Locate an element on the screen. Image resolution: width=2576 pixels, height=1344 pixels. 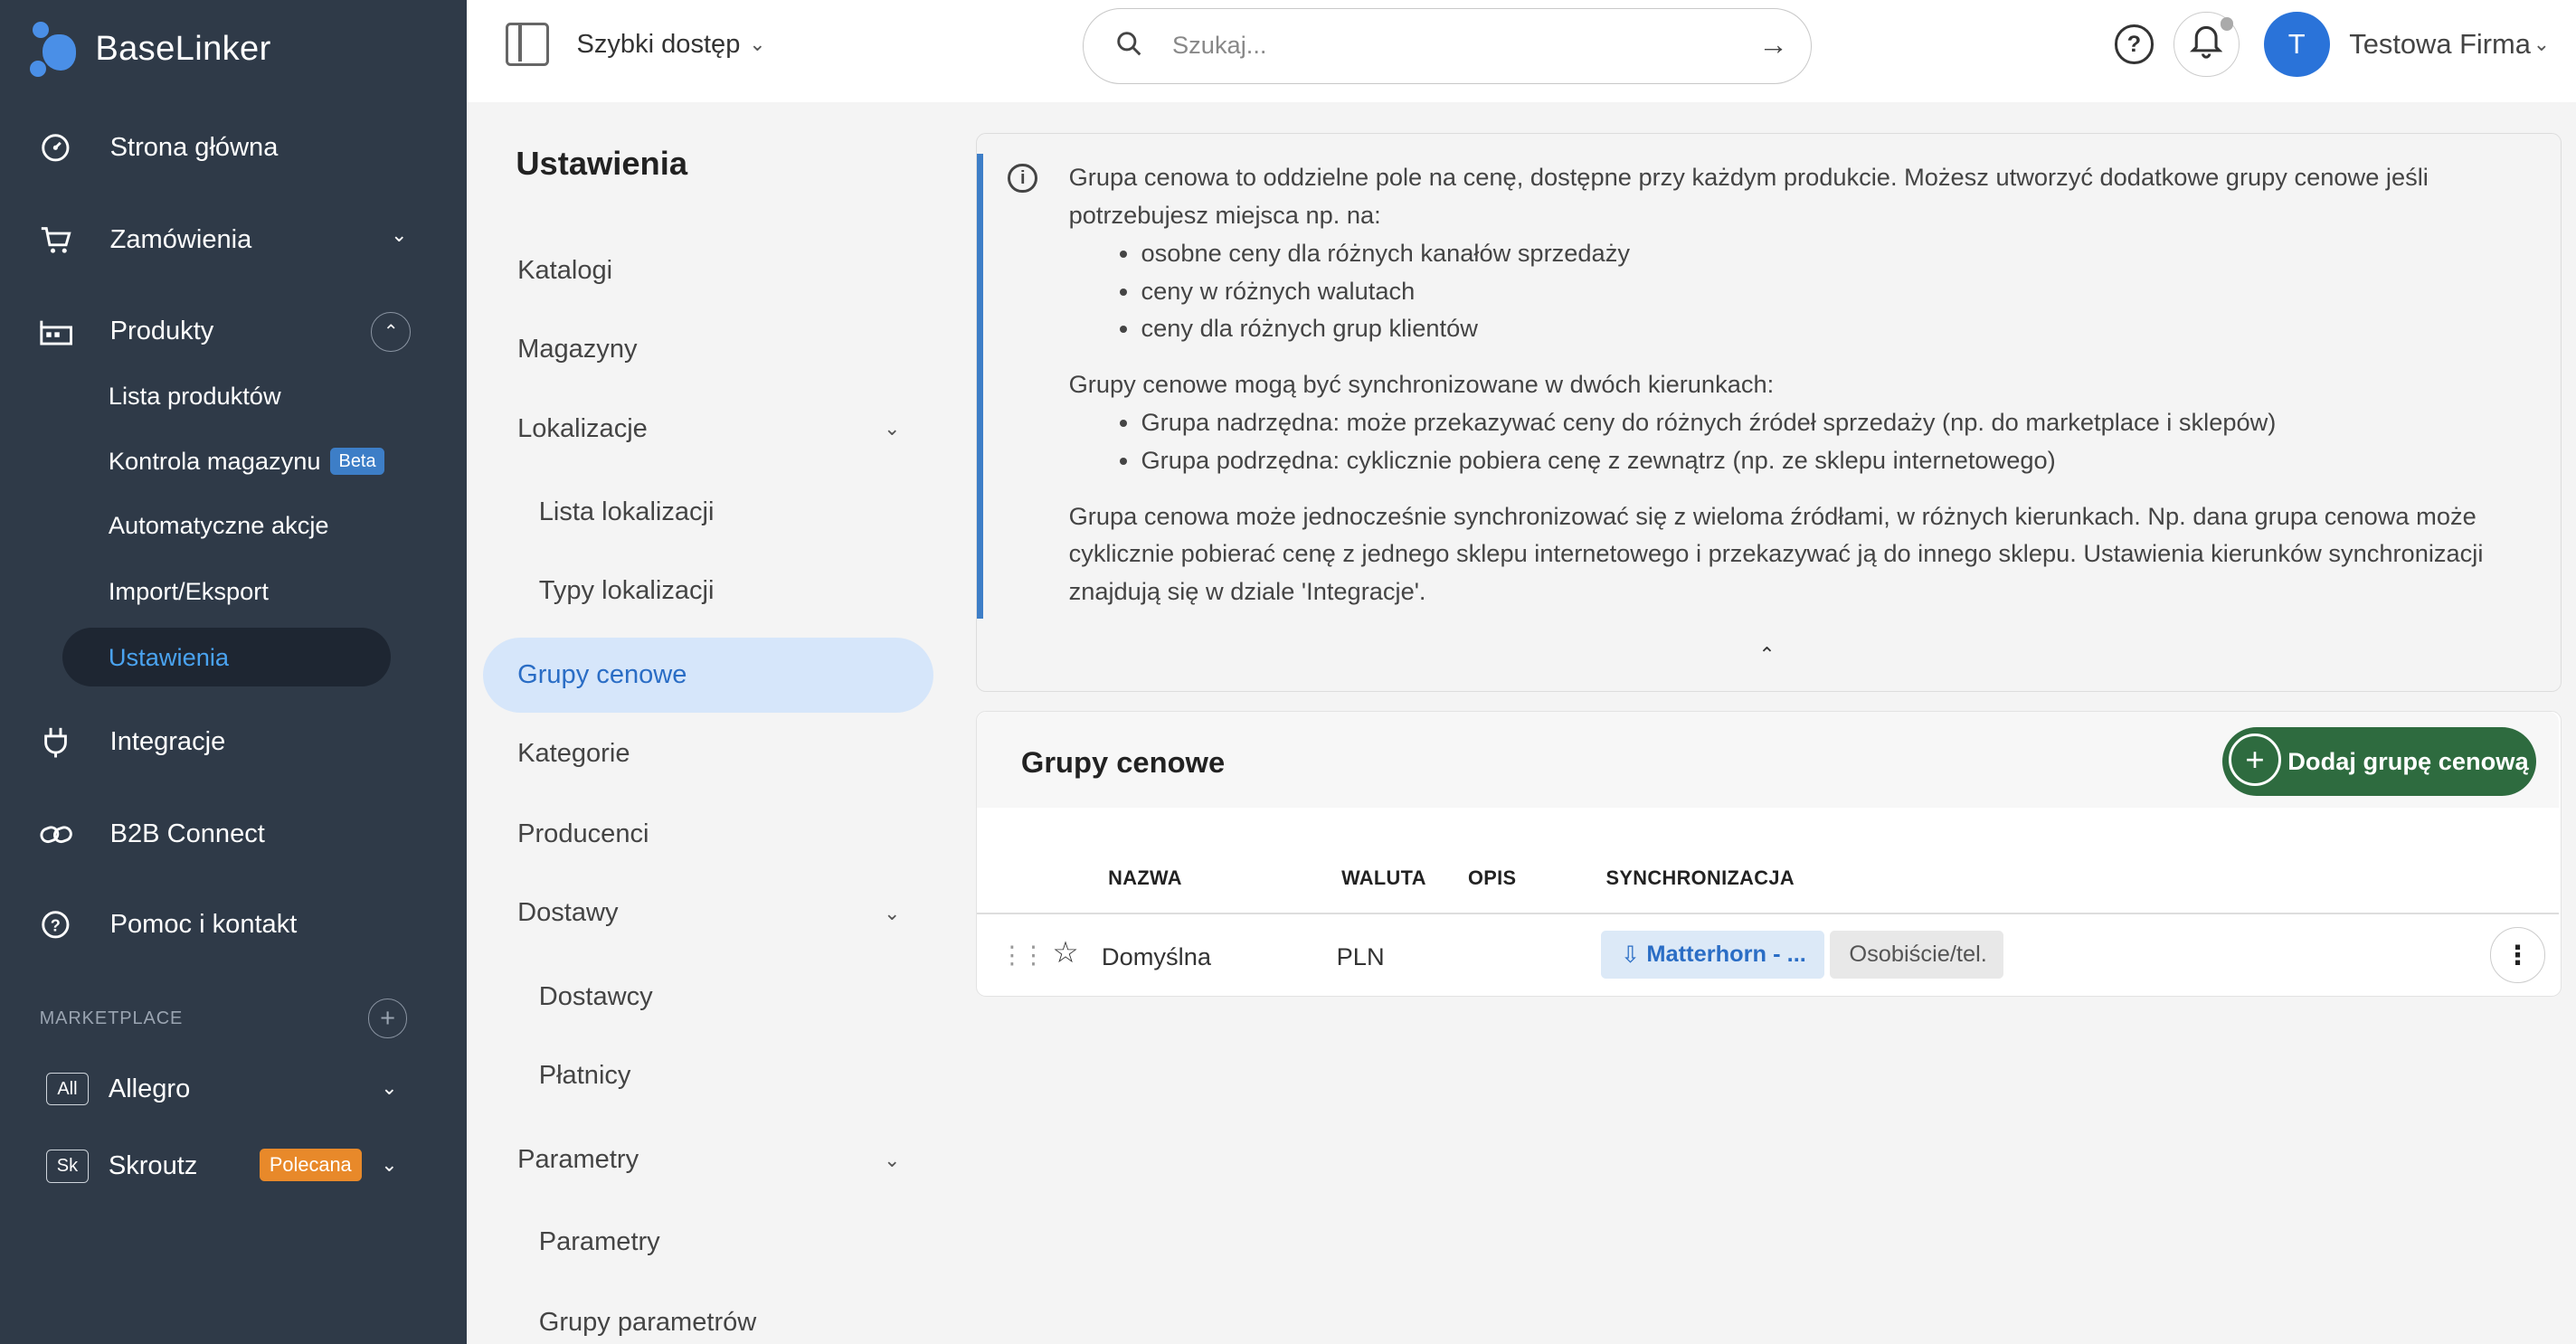
cell-currency: PLN is located at coordinates (1360, 956).